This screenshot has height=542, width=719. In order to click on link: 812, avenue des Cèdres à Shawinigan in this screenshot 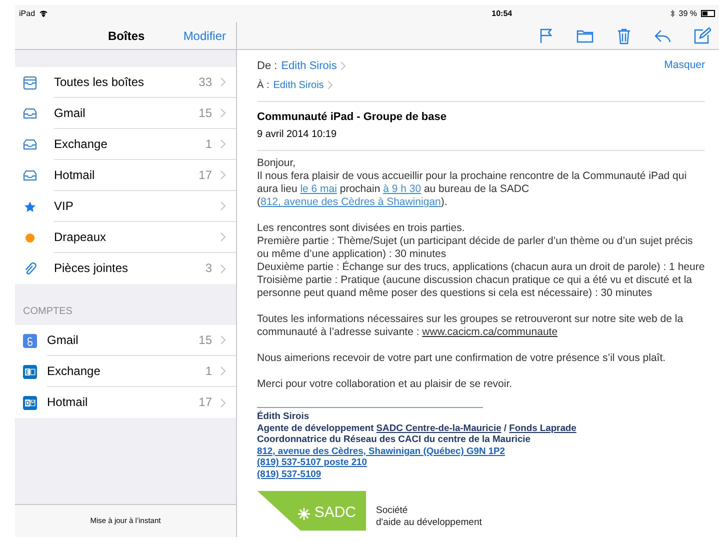, I will do `click(350, 202)`.